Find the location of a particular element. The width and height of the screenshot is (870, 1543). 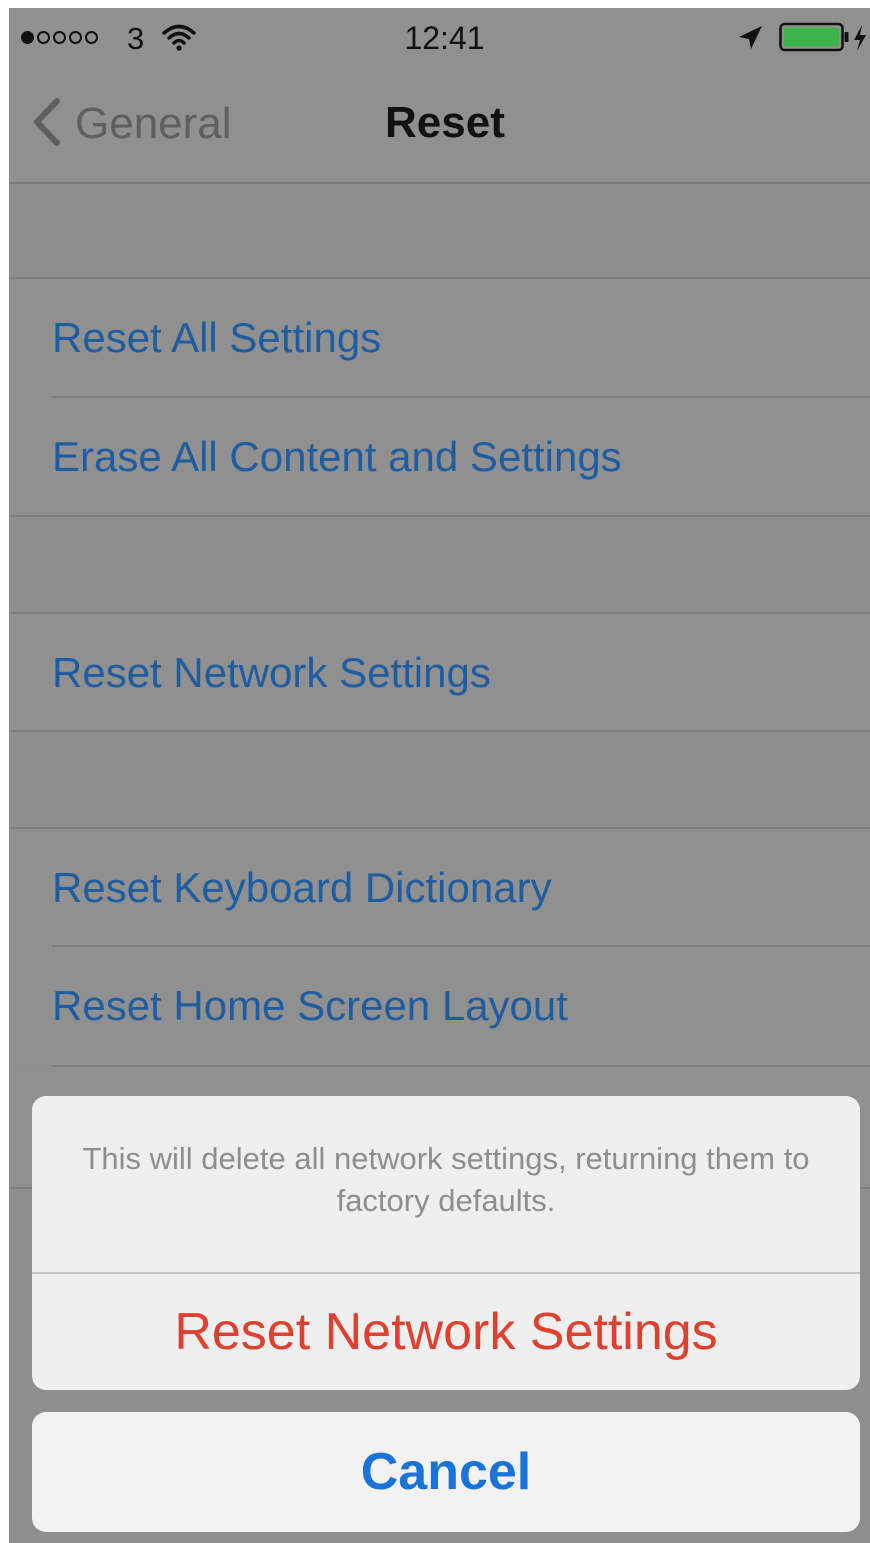

reset-keyboard-dictionary-row: Reset Keyboard Dictionary is located at coordinates (439, 888).